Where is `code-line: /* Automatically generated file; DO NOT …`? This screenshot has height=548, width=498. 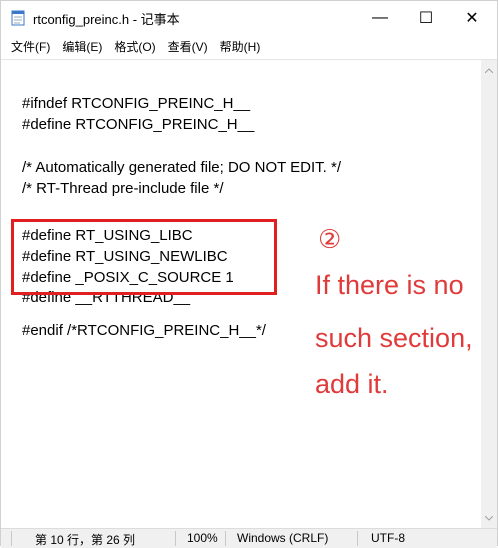
code-line: /* Automatically generated file; DO NOT … is located at coordinates (182, 167).